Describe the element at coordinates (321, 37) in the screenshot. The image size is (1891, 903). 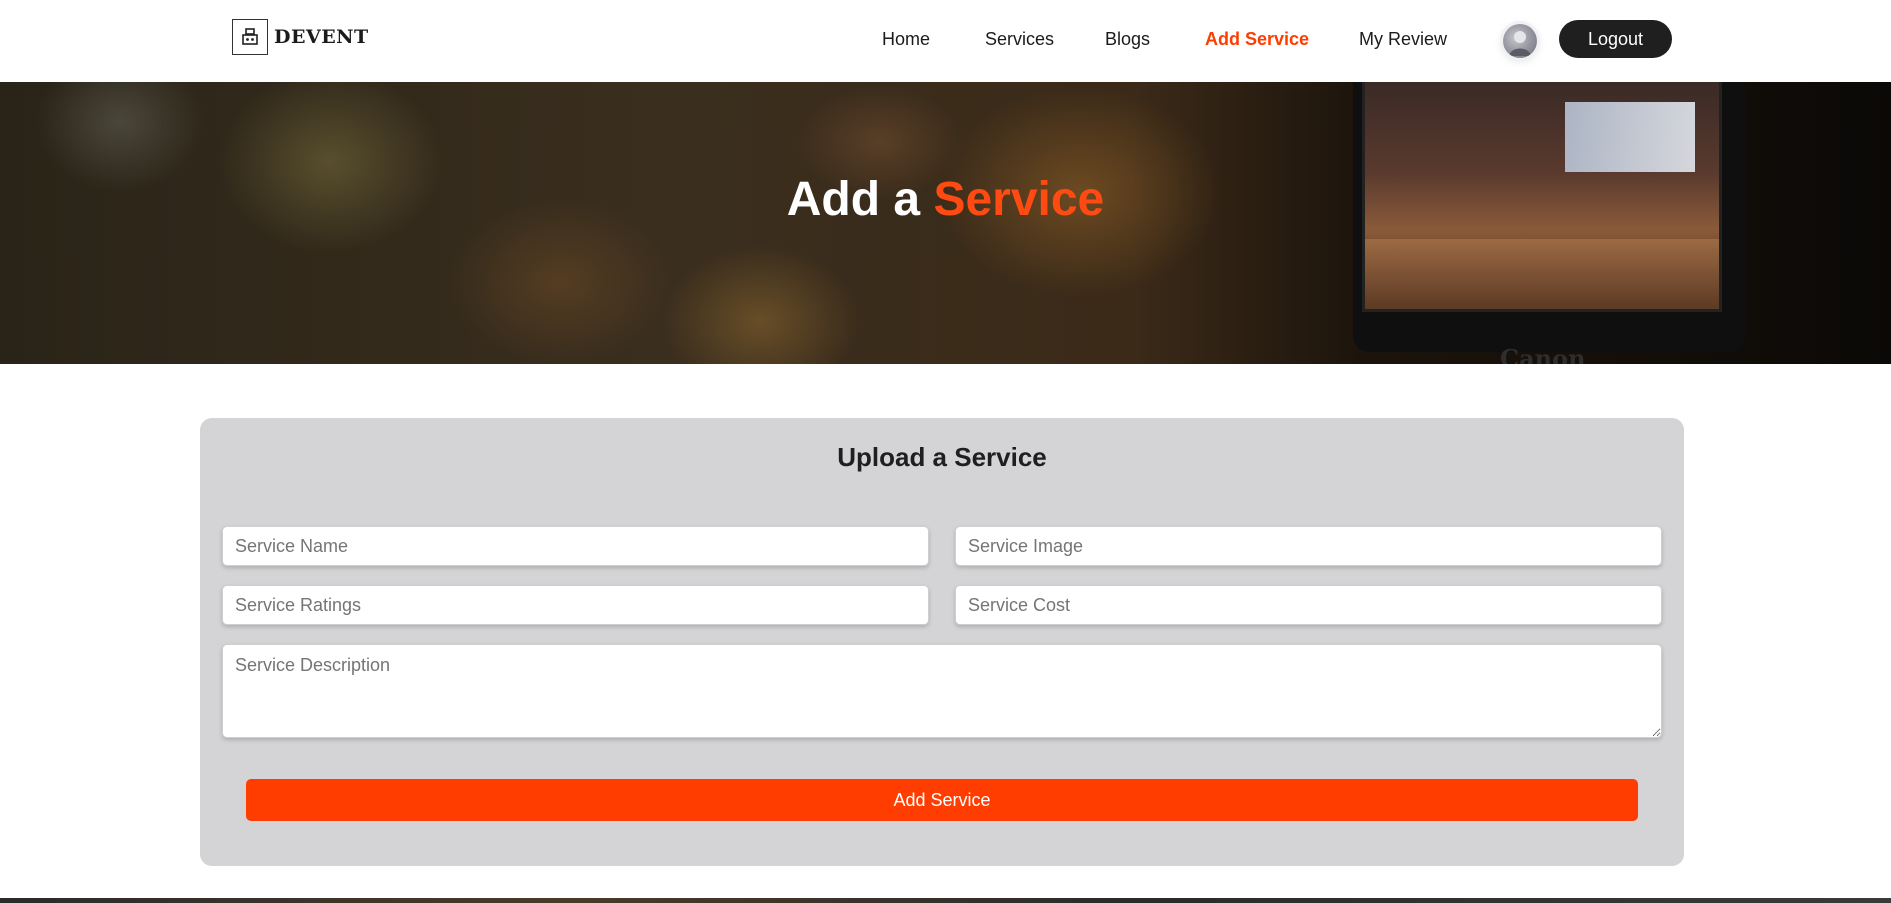
I see `logo-text: DEVENT` at that location.